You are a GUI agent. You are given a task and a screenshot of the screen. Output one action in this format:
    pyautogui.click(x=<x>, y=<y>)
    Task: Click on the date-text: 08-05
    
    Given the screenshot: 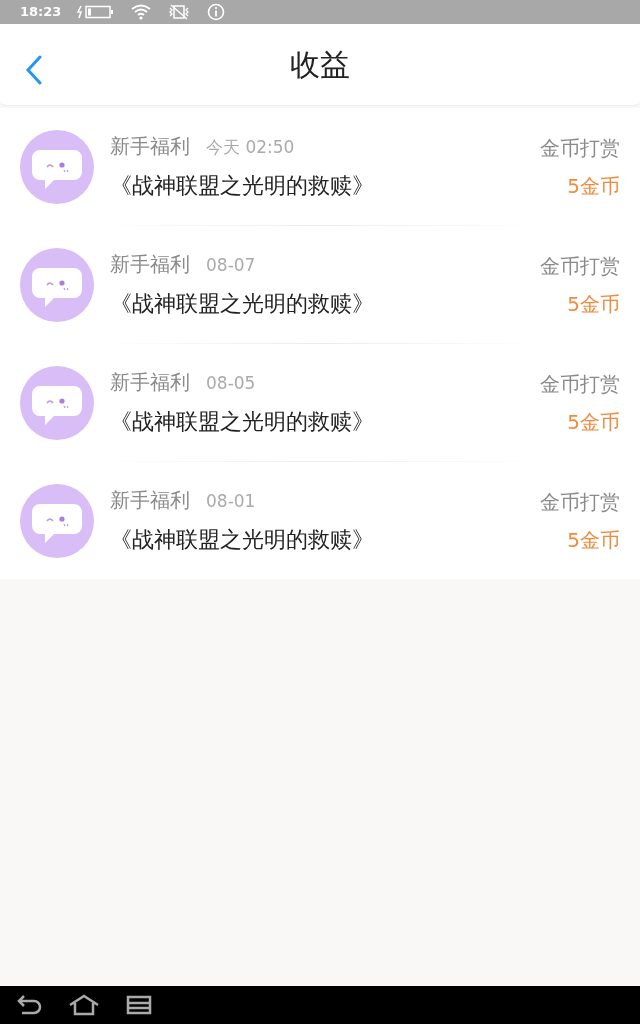 What is the action you would take?
    pyautogui.click(x=231, y=383)
    